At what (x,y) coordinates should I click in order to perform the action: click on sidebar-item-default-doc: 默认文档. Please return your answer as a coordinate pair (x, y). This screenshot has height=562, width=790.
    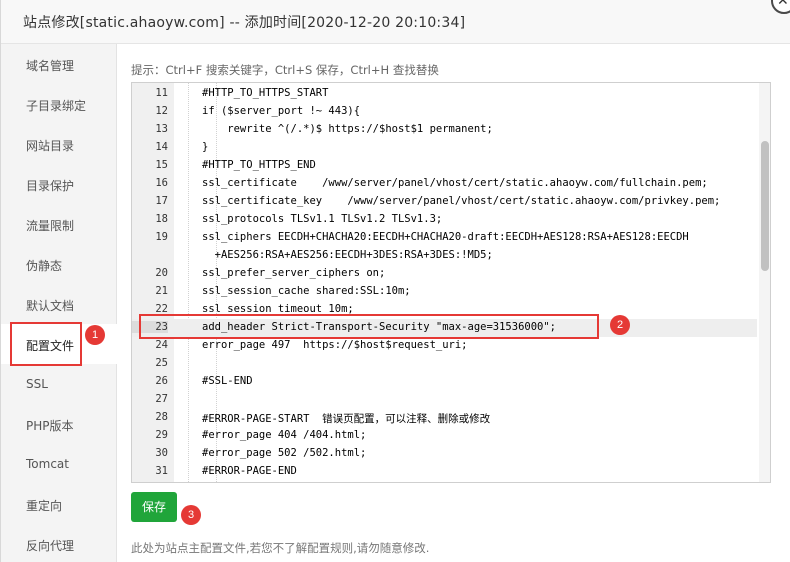
    Looking at the image, I should click on (59, 304).